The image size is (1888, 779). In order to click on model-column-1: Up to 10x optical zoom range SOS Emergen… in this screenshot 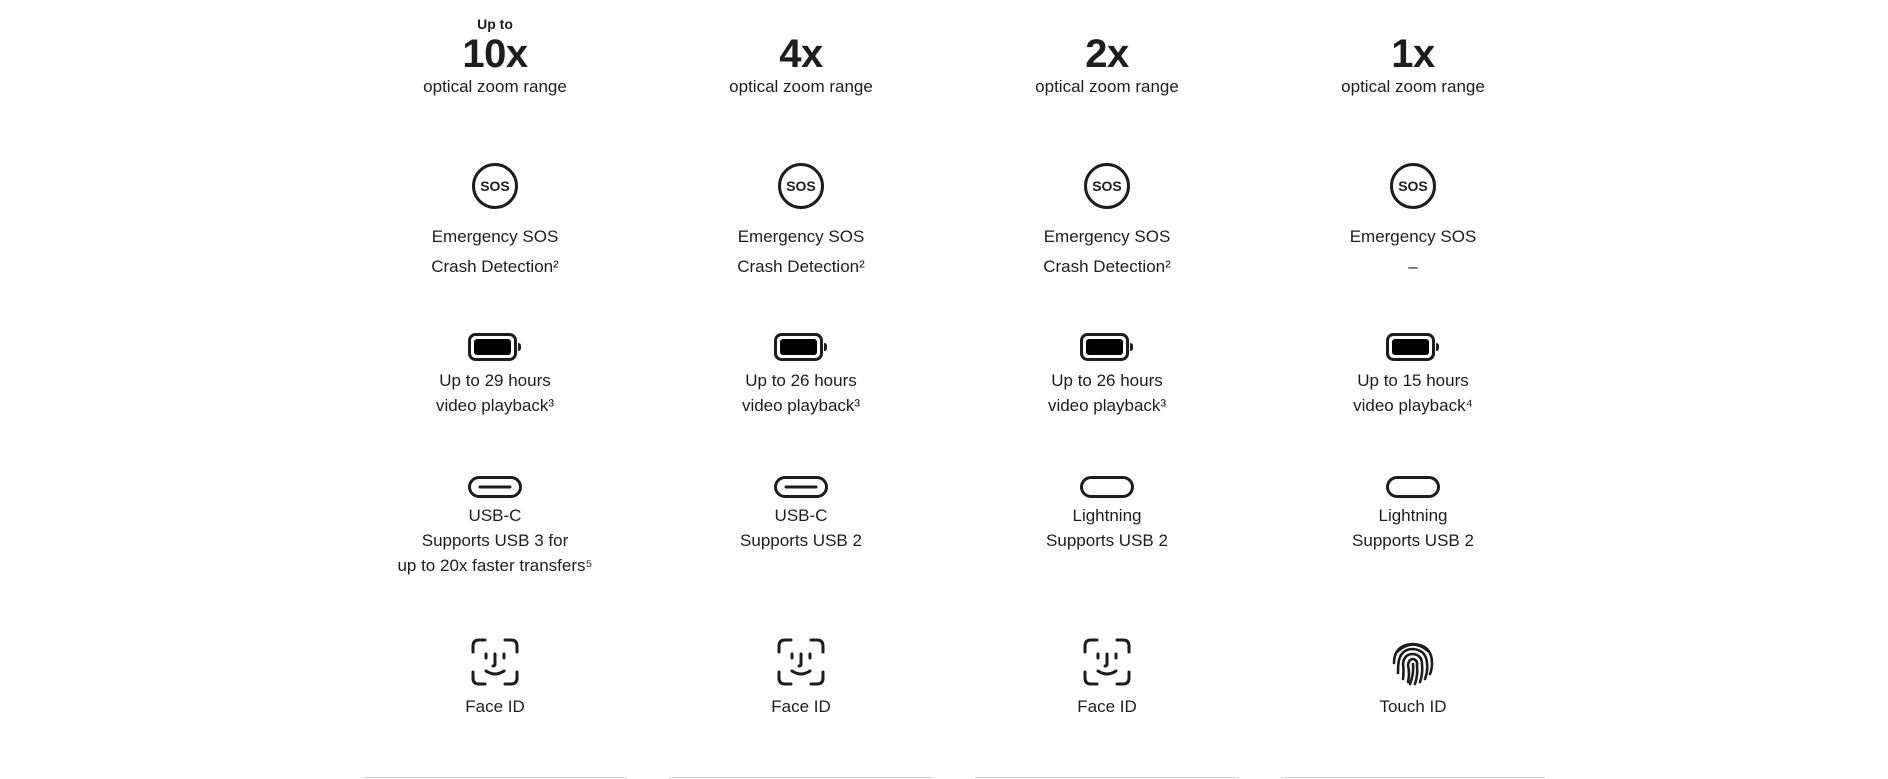, I will do `click(495, 389)`.